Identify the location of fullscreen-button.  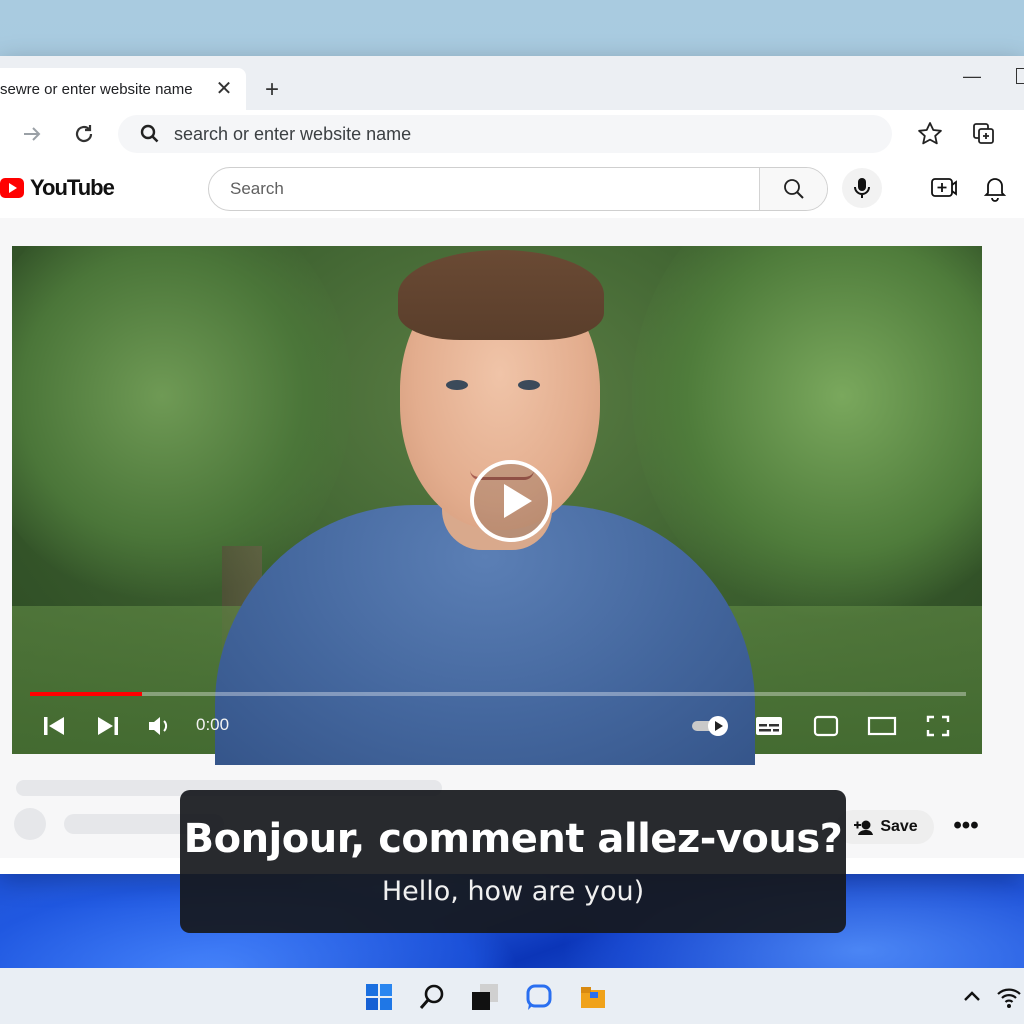
(938, 726).